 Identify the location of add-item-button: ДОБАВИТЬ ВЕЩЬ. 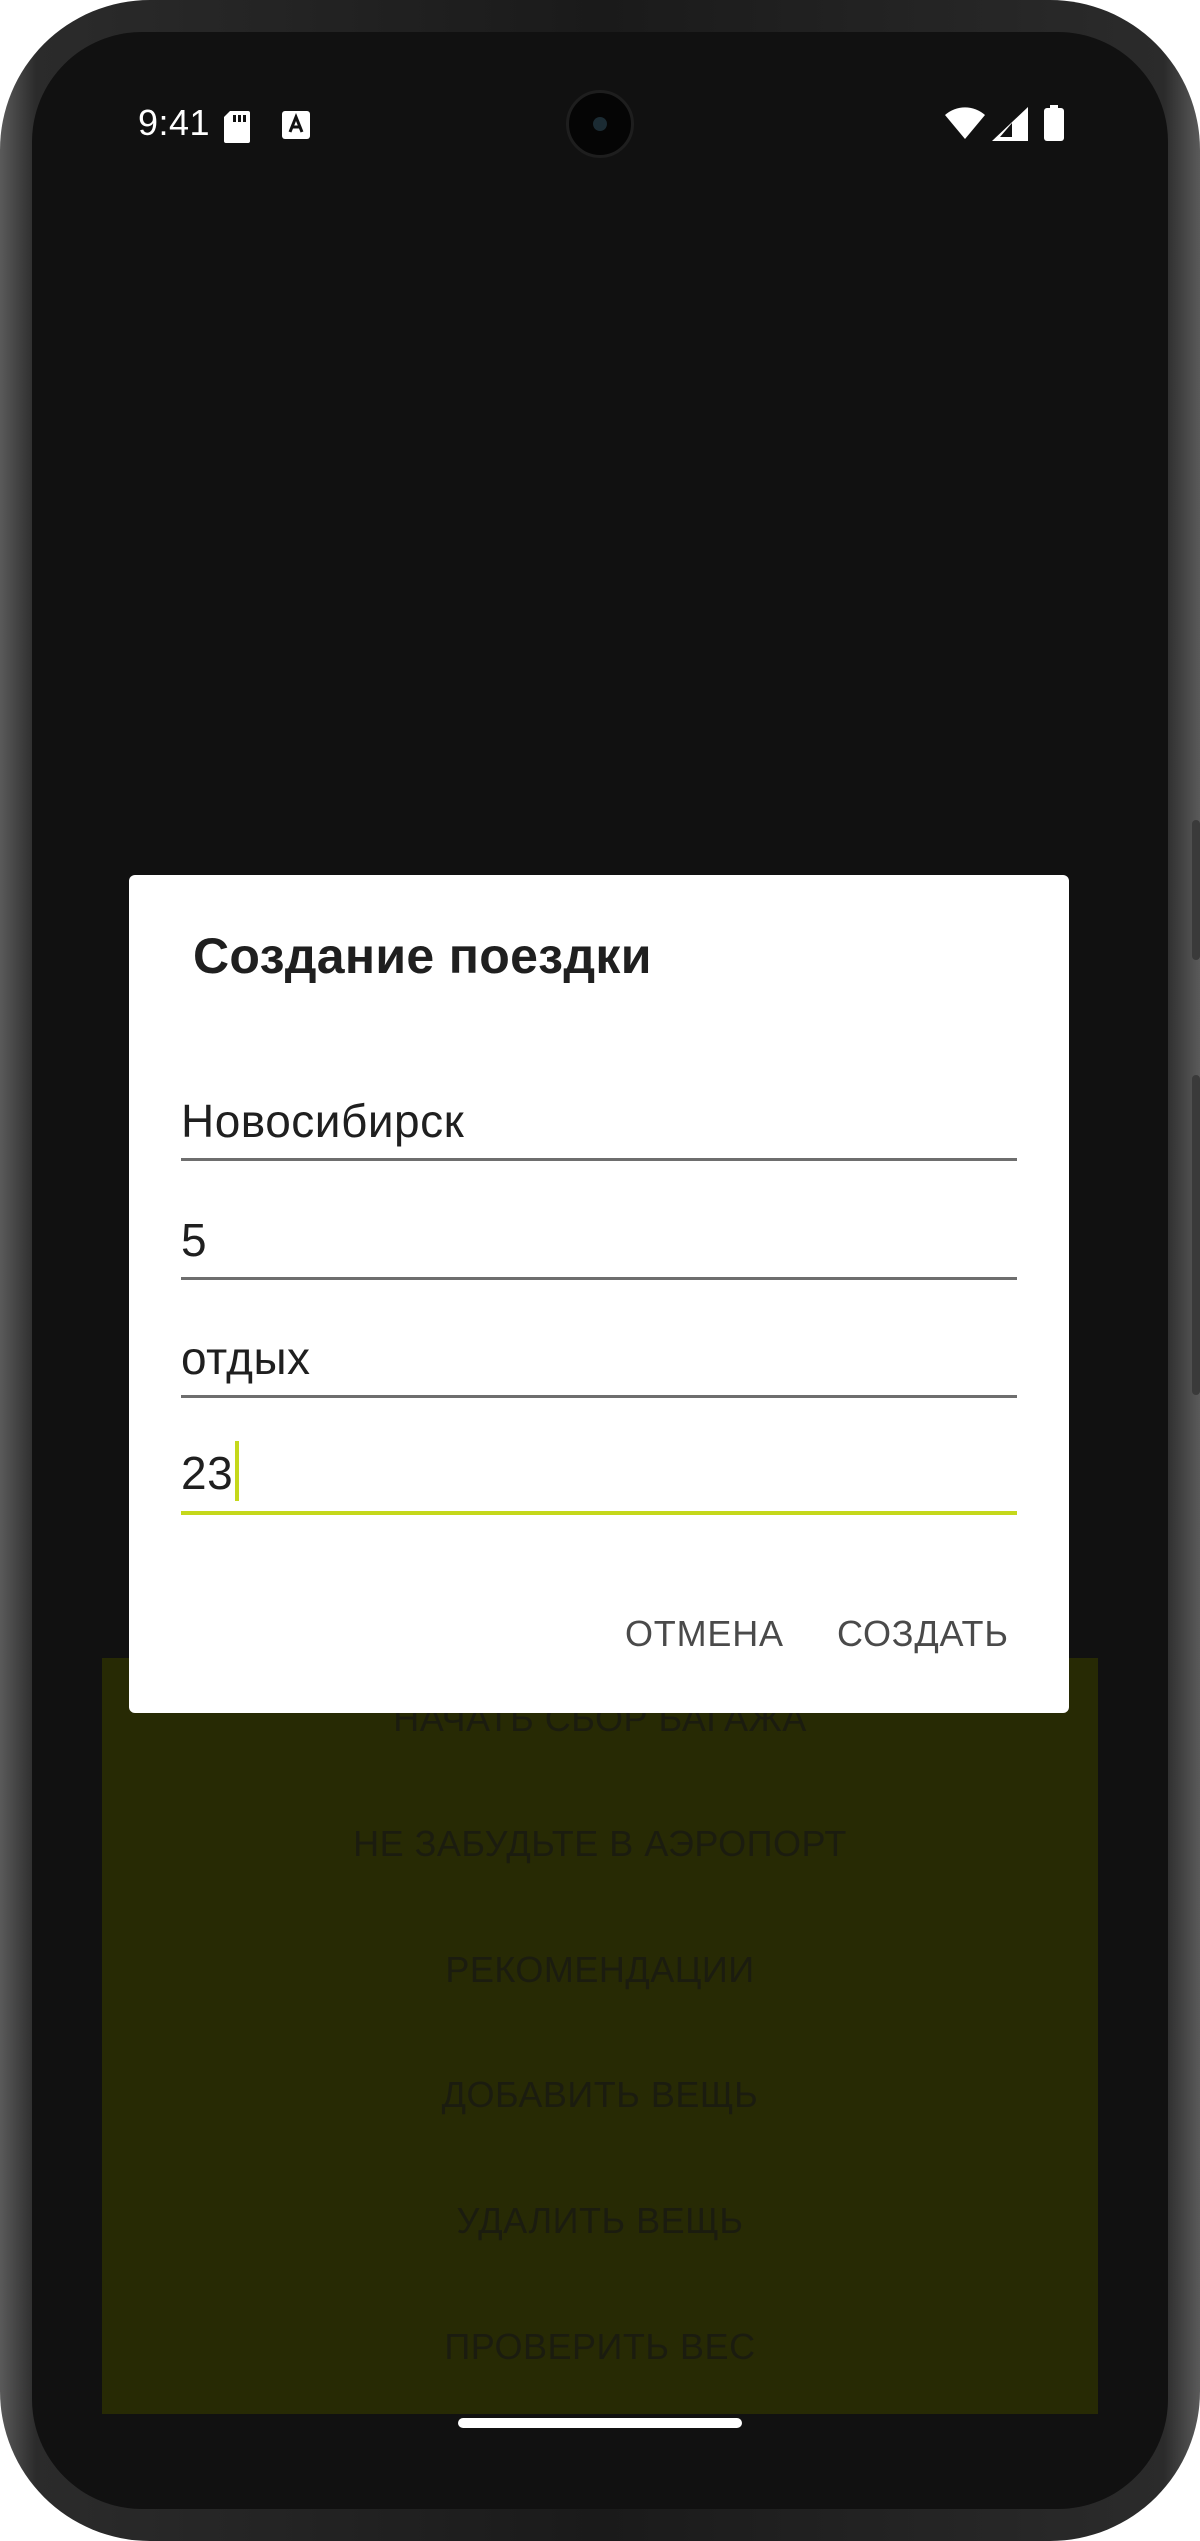
(600, 2095).